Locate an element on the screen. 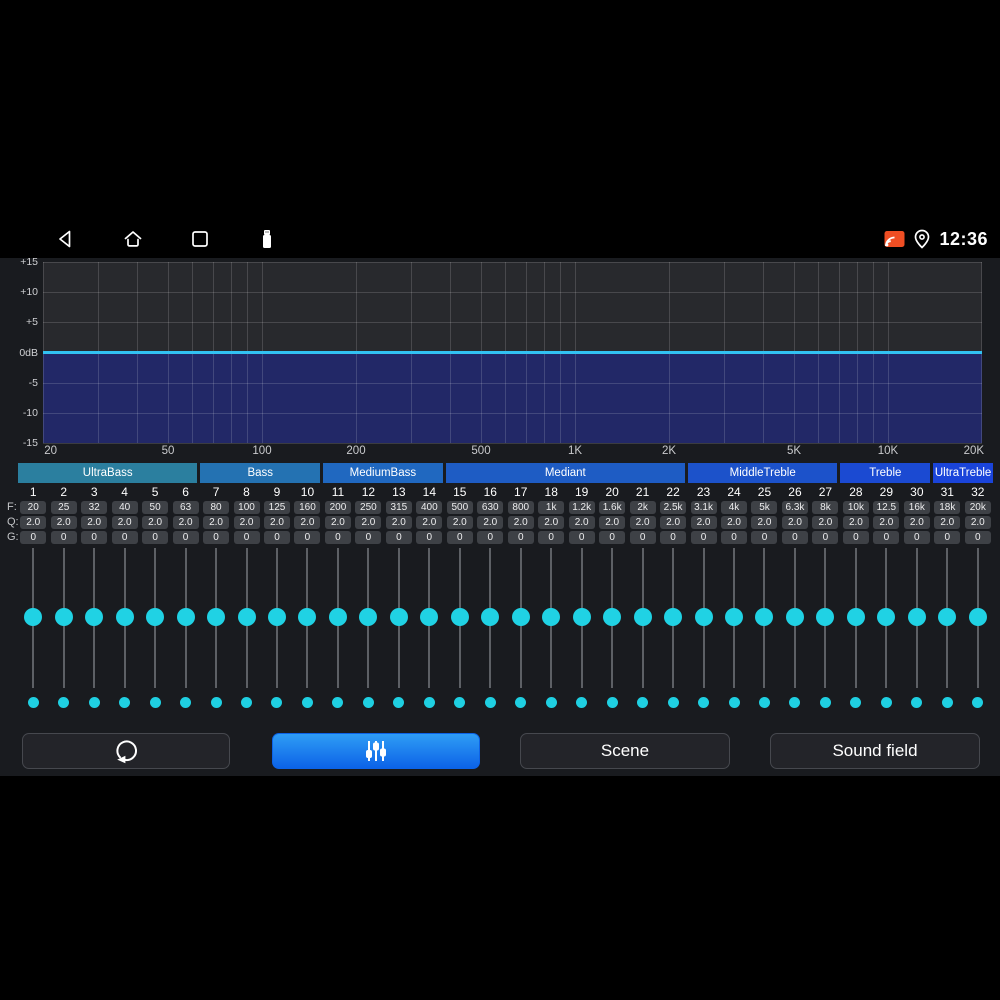  frequency-chip: 40 is located at coordinates (124, 507).